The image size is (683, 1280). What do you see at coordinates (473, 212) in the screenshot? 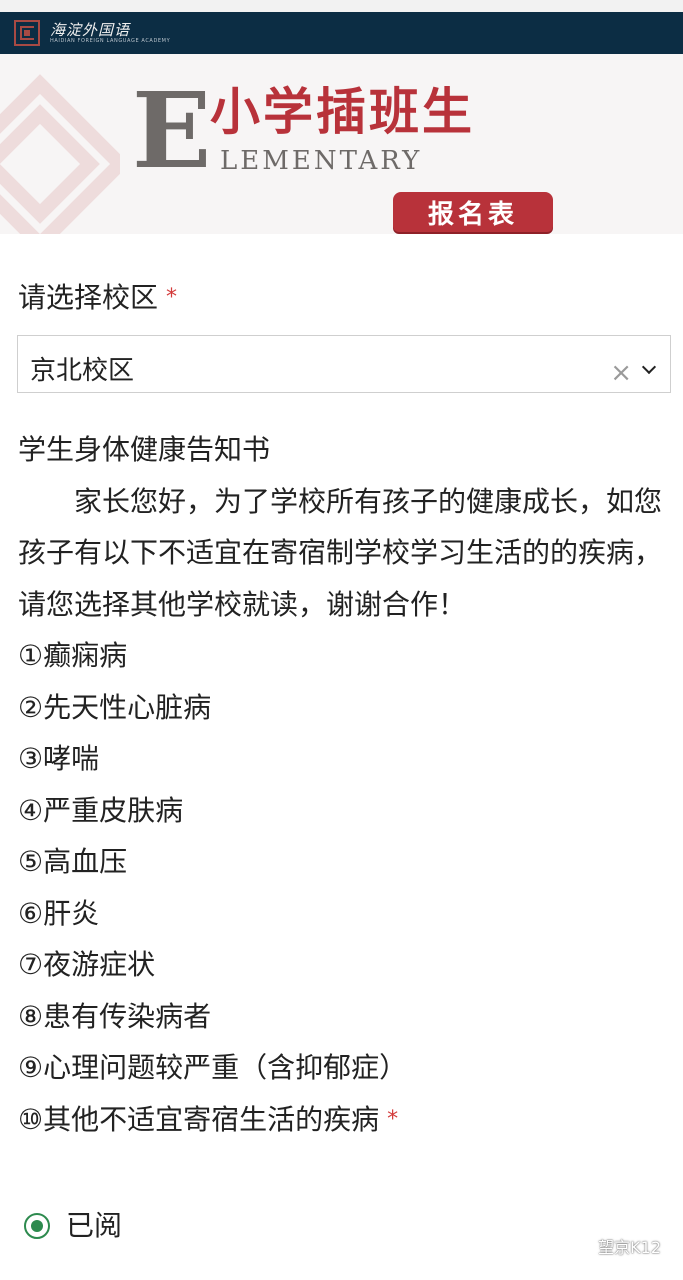
I see `registration-form-badge: 报名表` at bounding box center [473, 212].